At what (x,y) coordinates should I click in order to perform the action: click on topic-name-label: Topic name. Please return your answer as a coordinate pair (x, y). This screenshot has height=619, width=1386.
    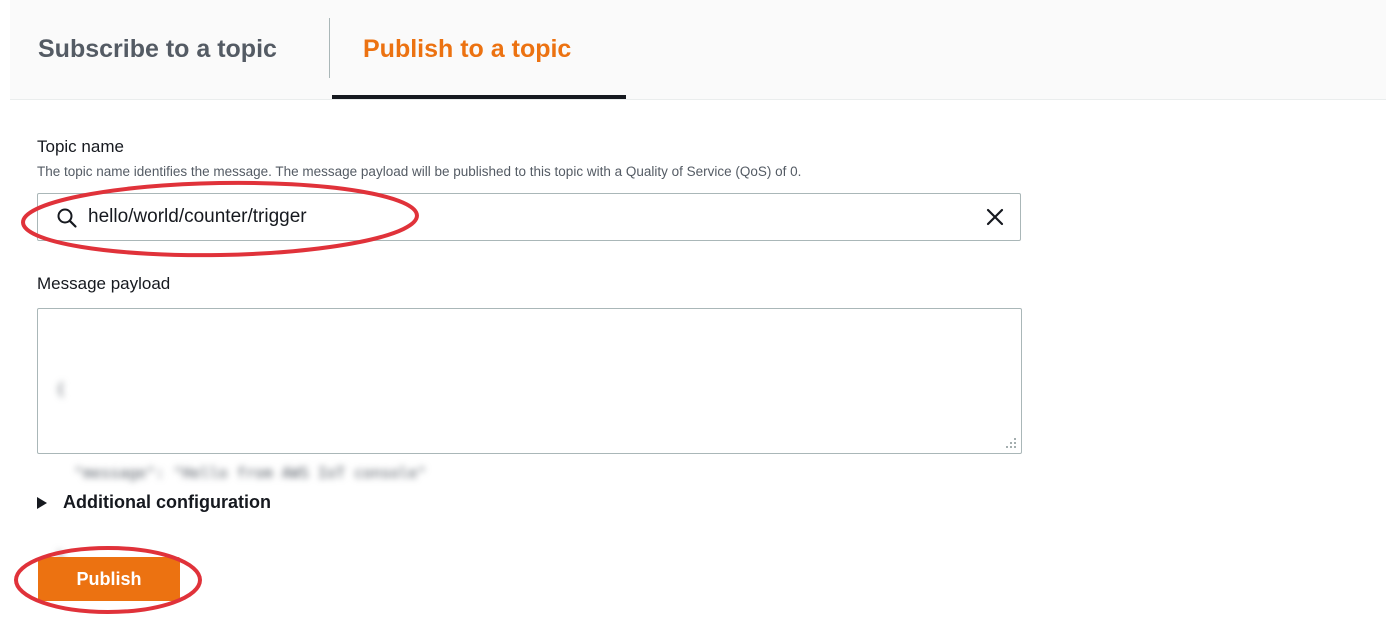
    Looking at the image, I should click on (80, 146).